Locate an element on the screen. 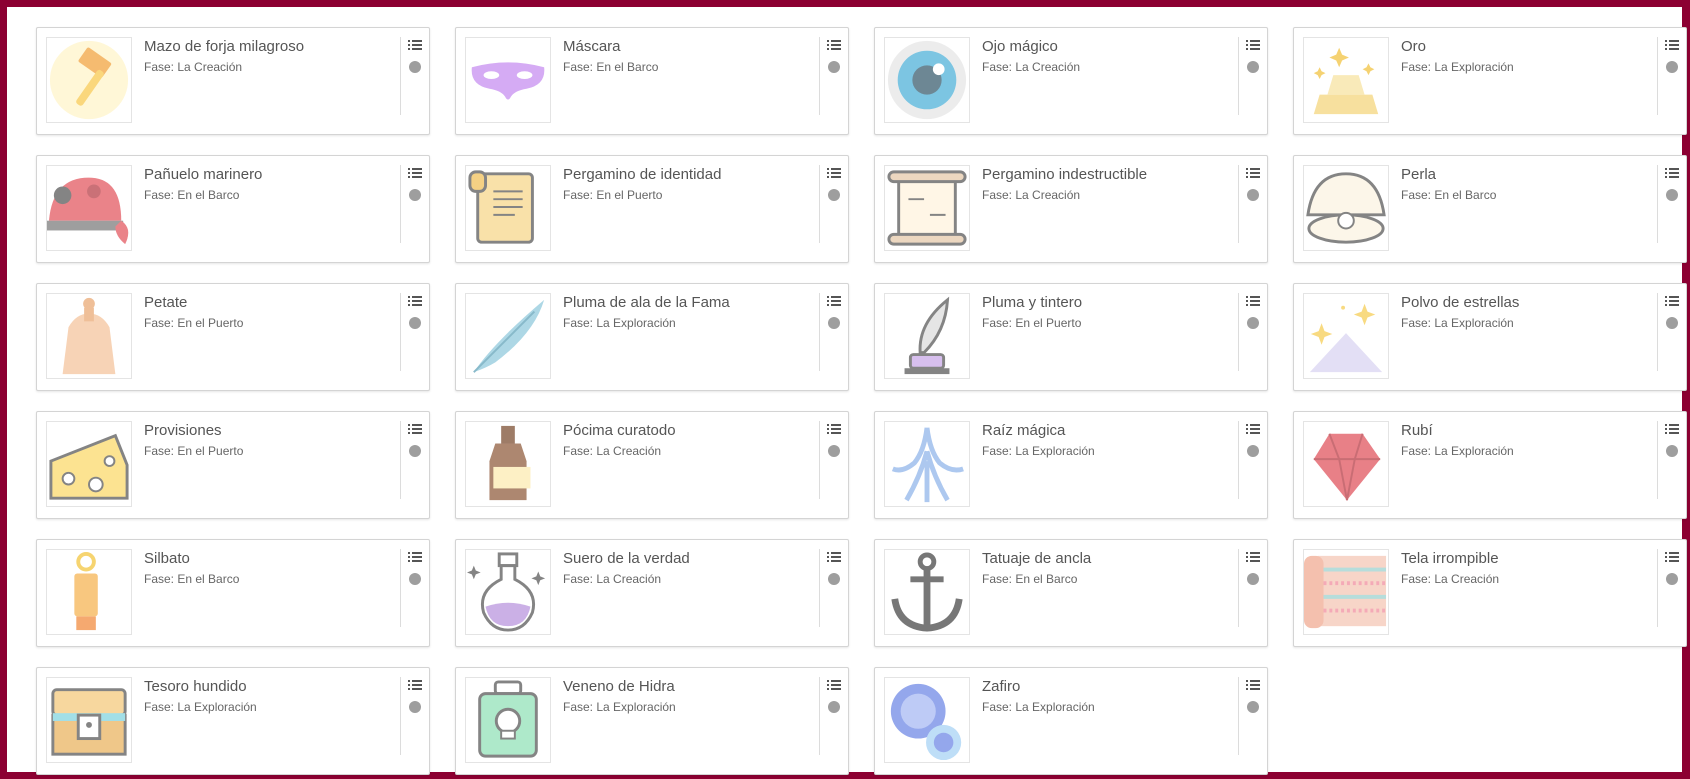  item-name: Provisiones is located at coordinates (183, 430).